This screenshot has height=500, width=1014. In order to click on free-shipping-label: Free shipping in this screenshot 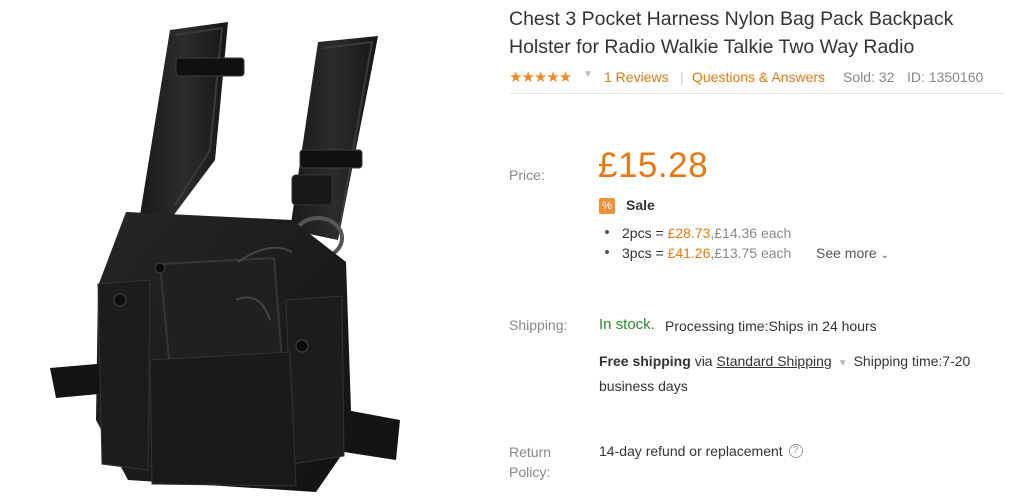, I will do `click(645, 361)`.